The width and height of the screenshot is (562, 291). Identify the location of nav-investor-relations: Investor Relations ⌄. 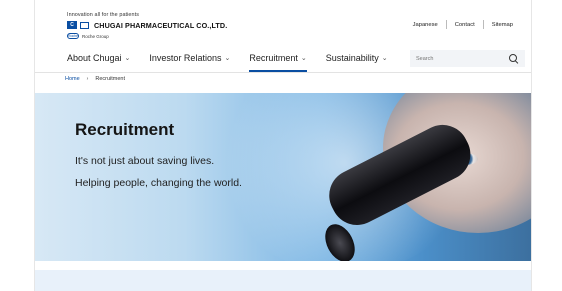
(189, 58).